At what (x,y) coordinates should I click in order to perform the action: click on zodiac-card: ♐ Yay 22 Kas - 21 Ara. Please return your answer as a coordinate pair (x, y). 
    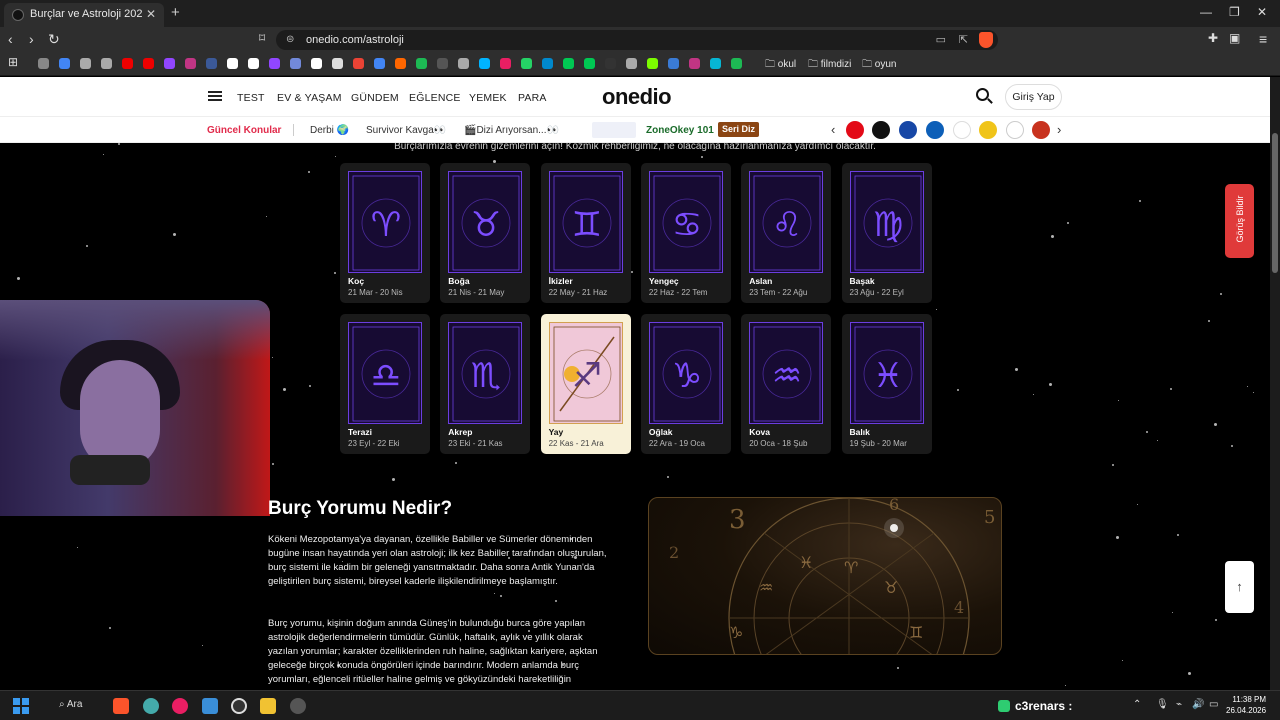
    Looking at the image, I should click on (585, 384).